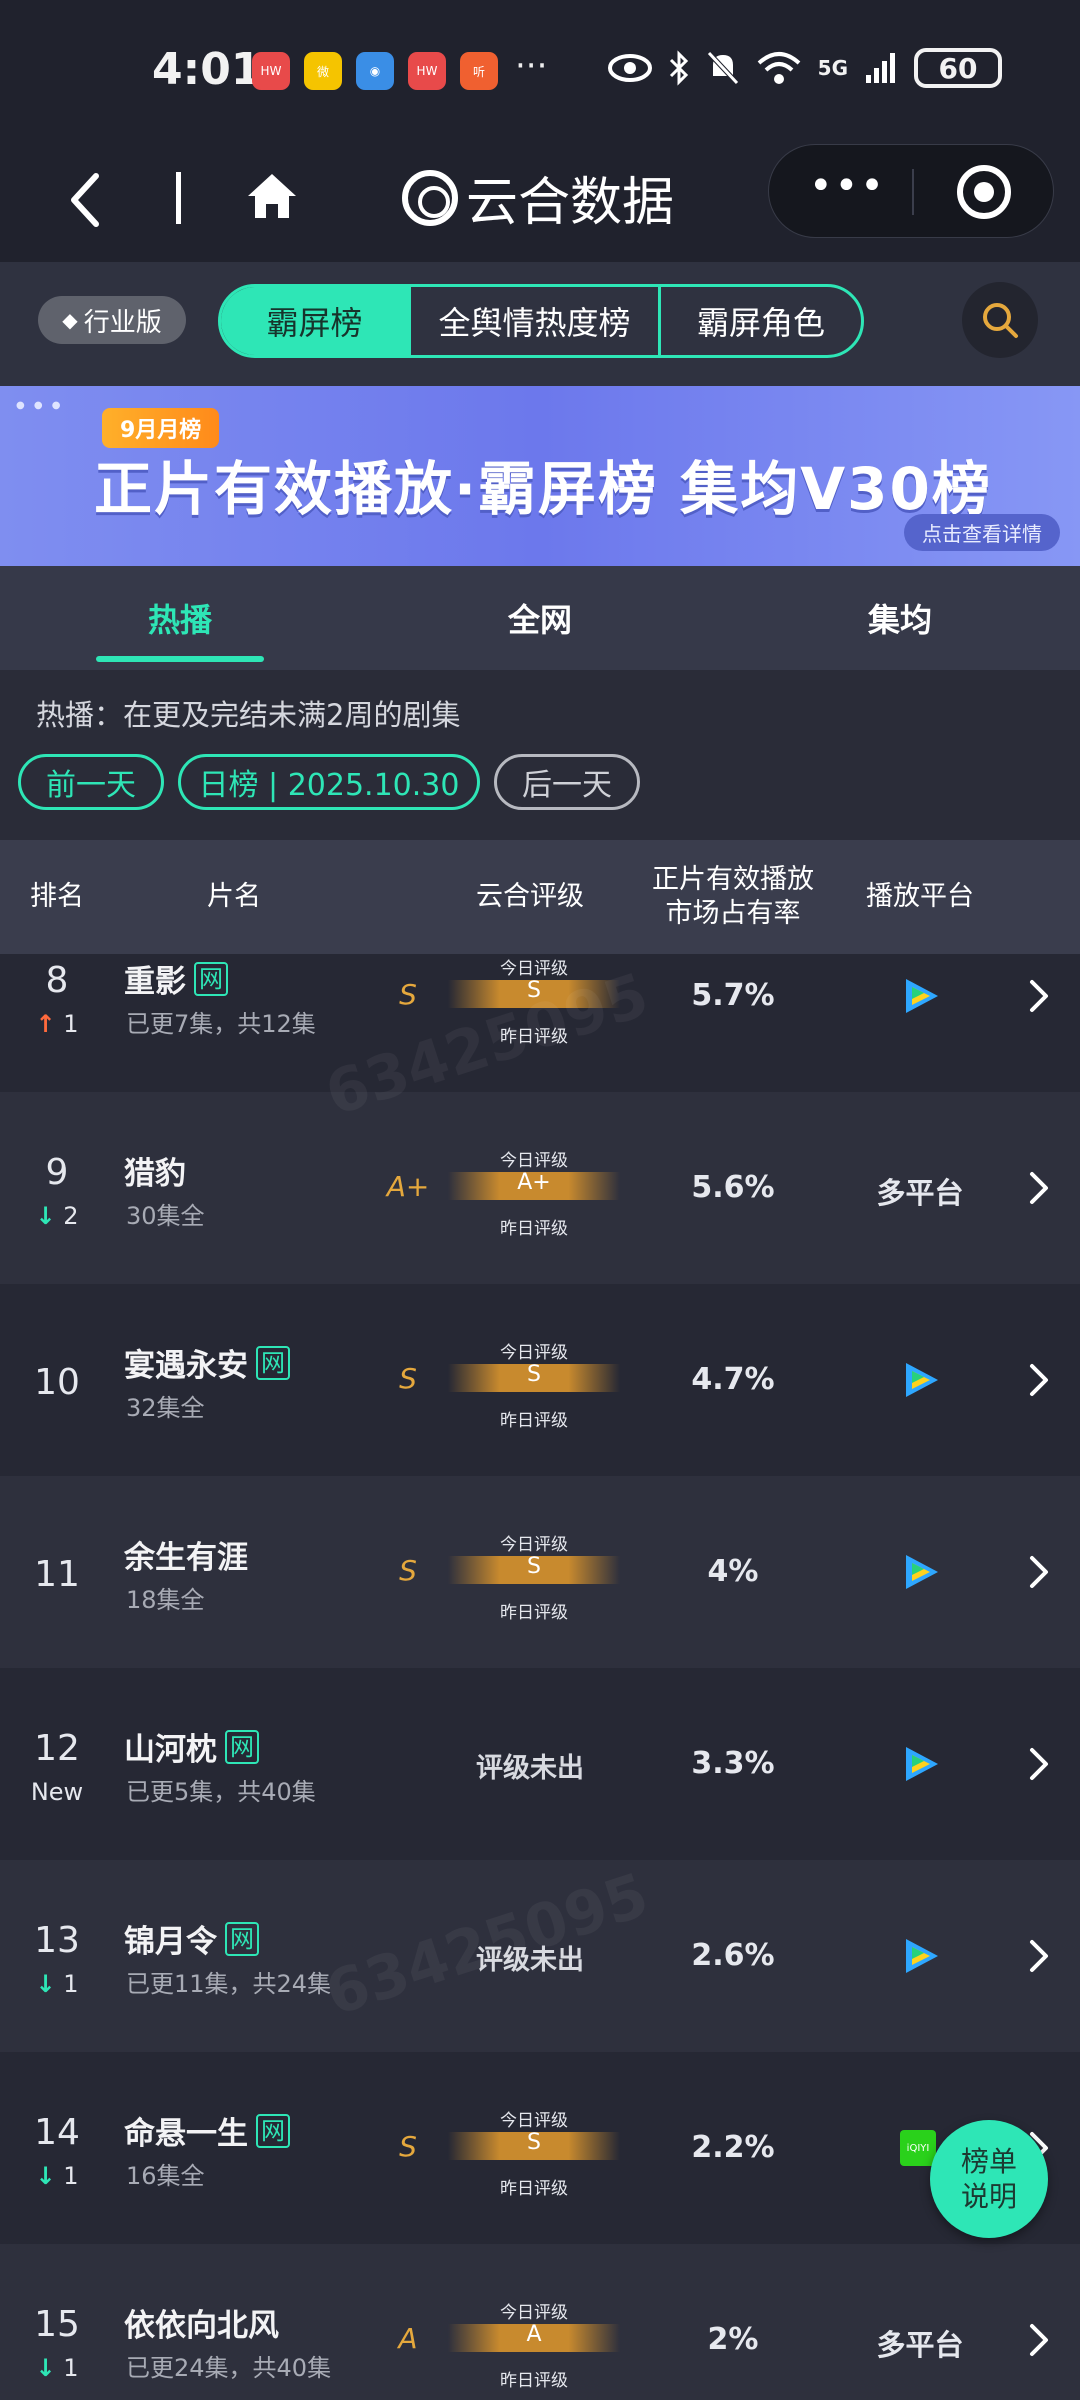 This screenshot has width=1080, height=2400. What do you see at coordinates (913, 192) in the screenshot?
I see `capsule-divider` at bounding box center [913, 192].